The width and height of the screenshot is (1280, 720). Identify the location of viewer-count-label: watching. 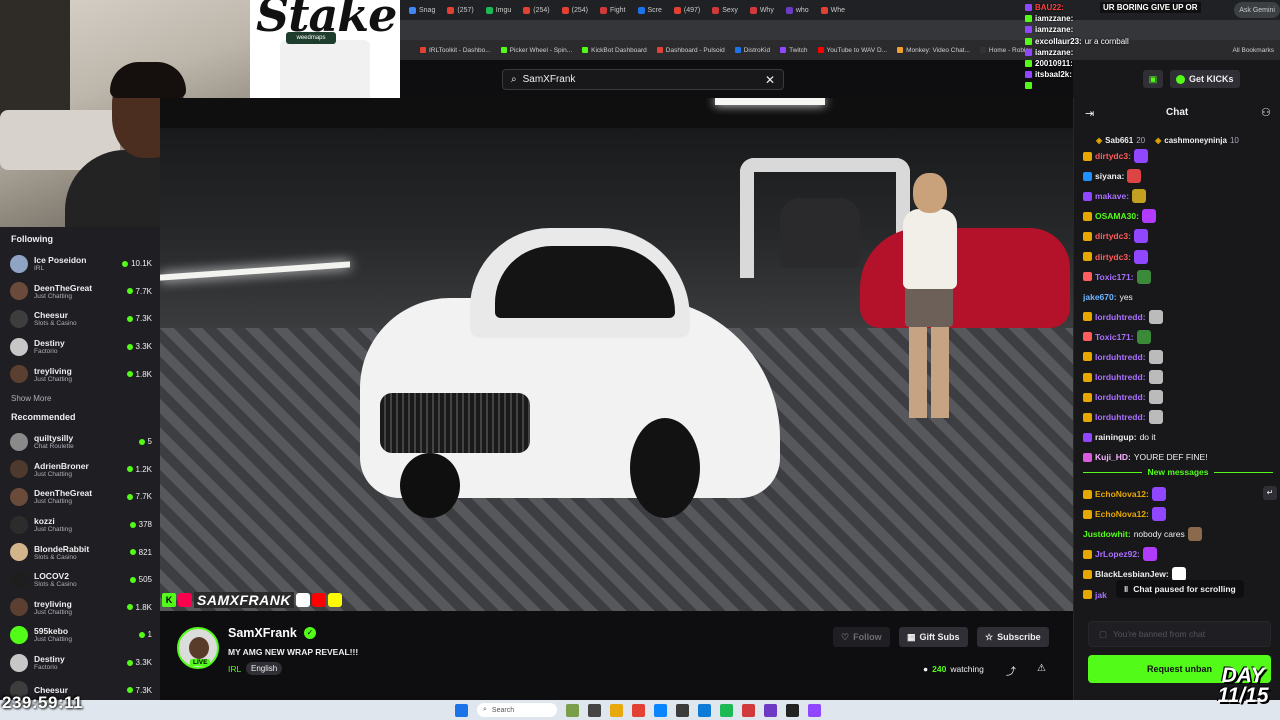
(967, 669).